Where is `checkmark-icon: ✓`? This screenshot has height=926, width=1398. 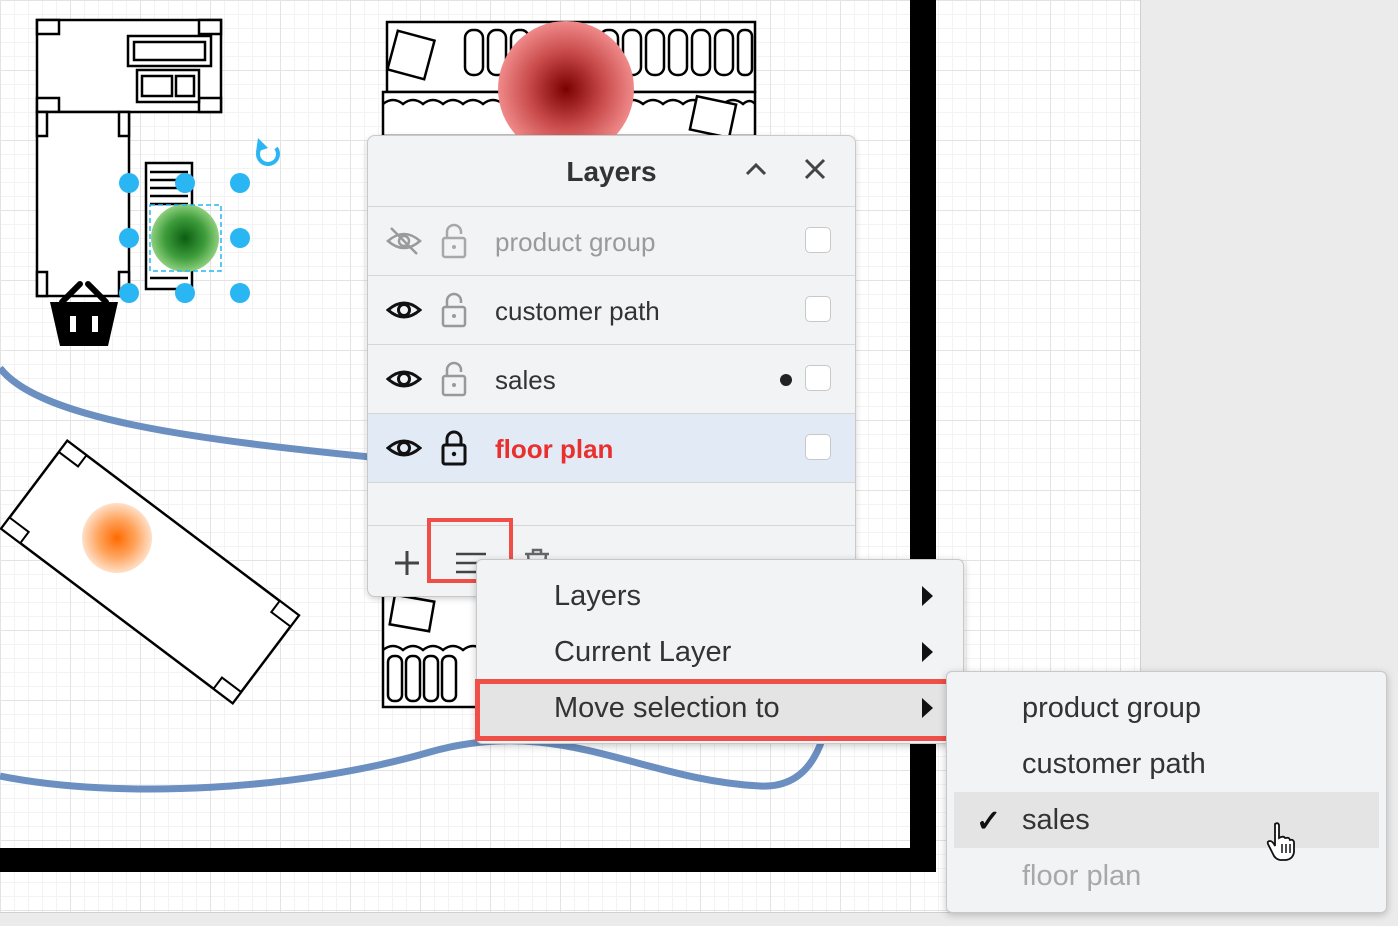
checkmark-icon: ✓ is located at coordinates (989, 821).